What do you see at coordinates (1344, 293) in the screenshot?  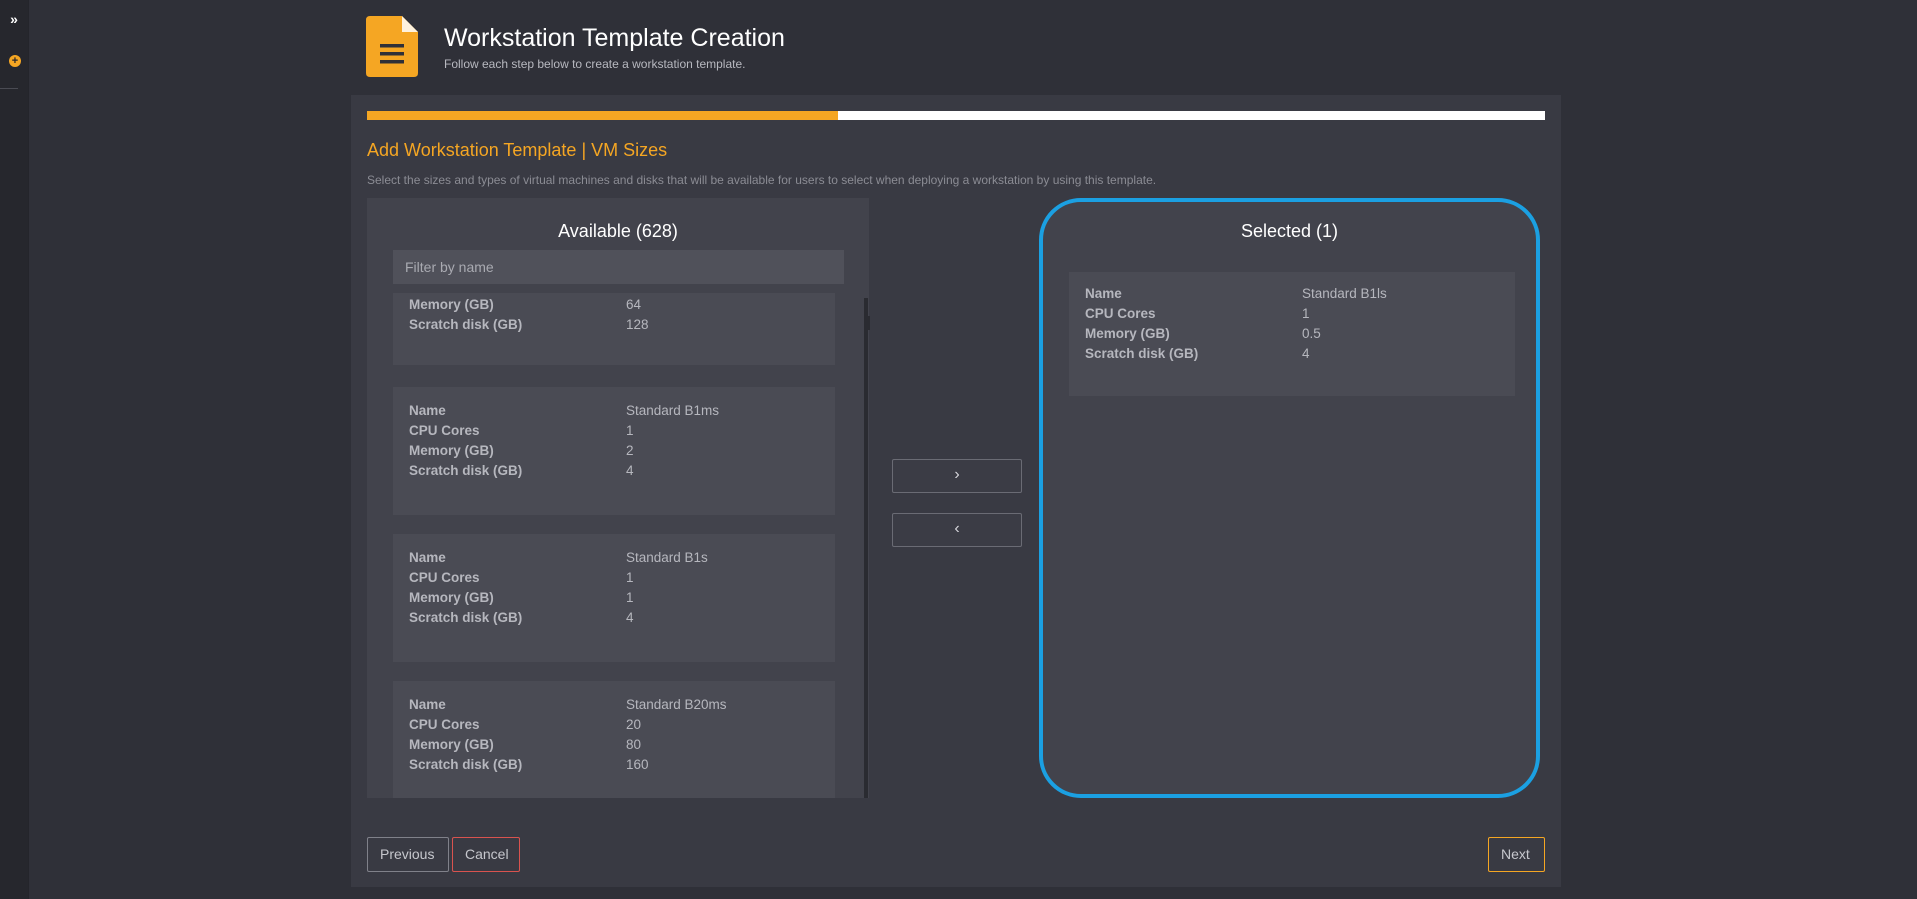 I see `spec-value: Standard B1ls` at bounding box center [1344, 293].